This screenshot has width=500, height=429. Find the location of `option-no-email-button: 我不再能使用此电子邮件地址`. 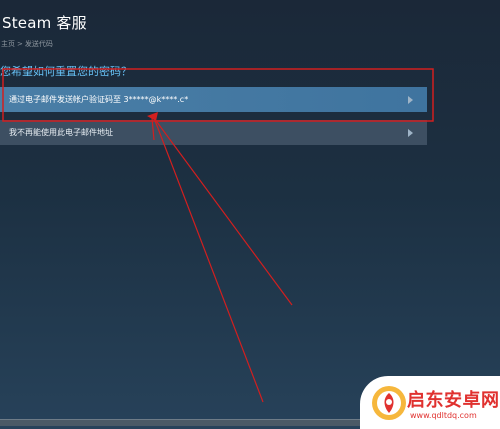

option-no-email-button: 我不再能使用此电子邮件地址 is located at coordinates (213, 132).